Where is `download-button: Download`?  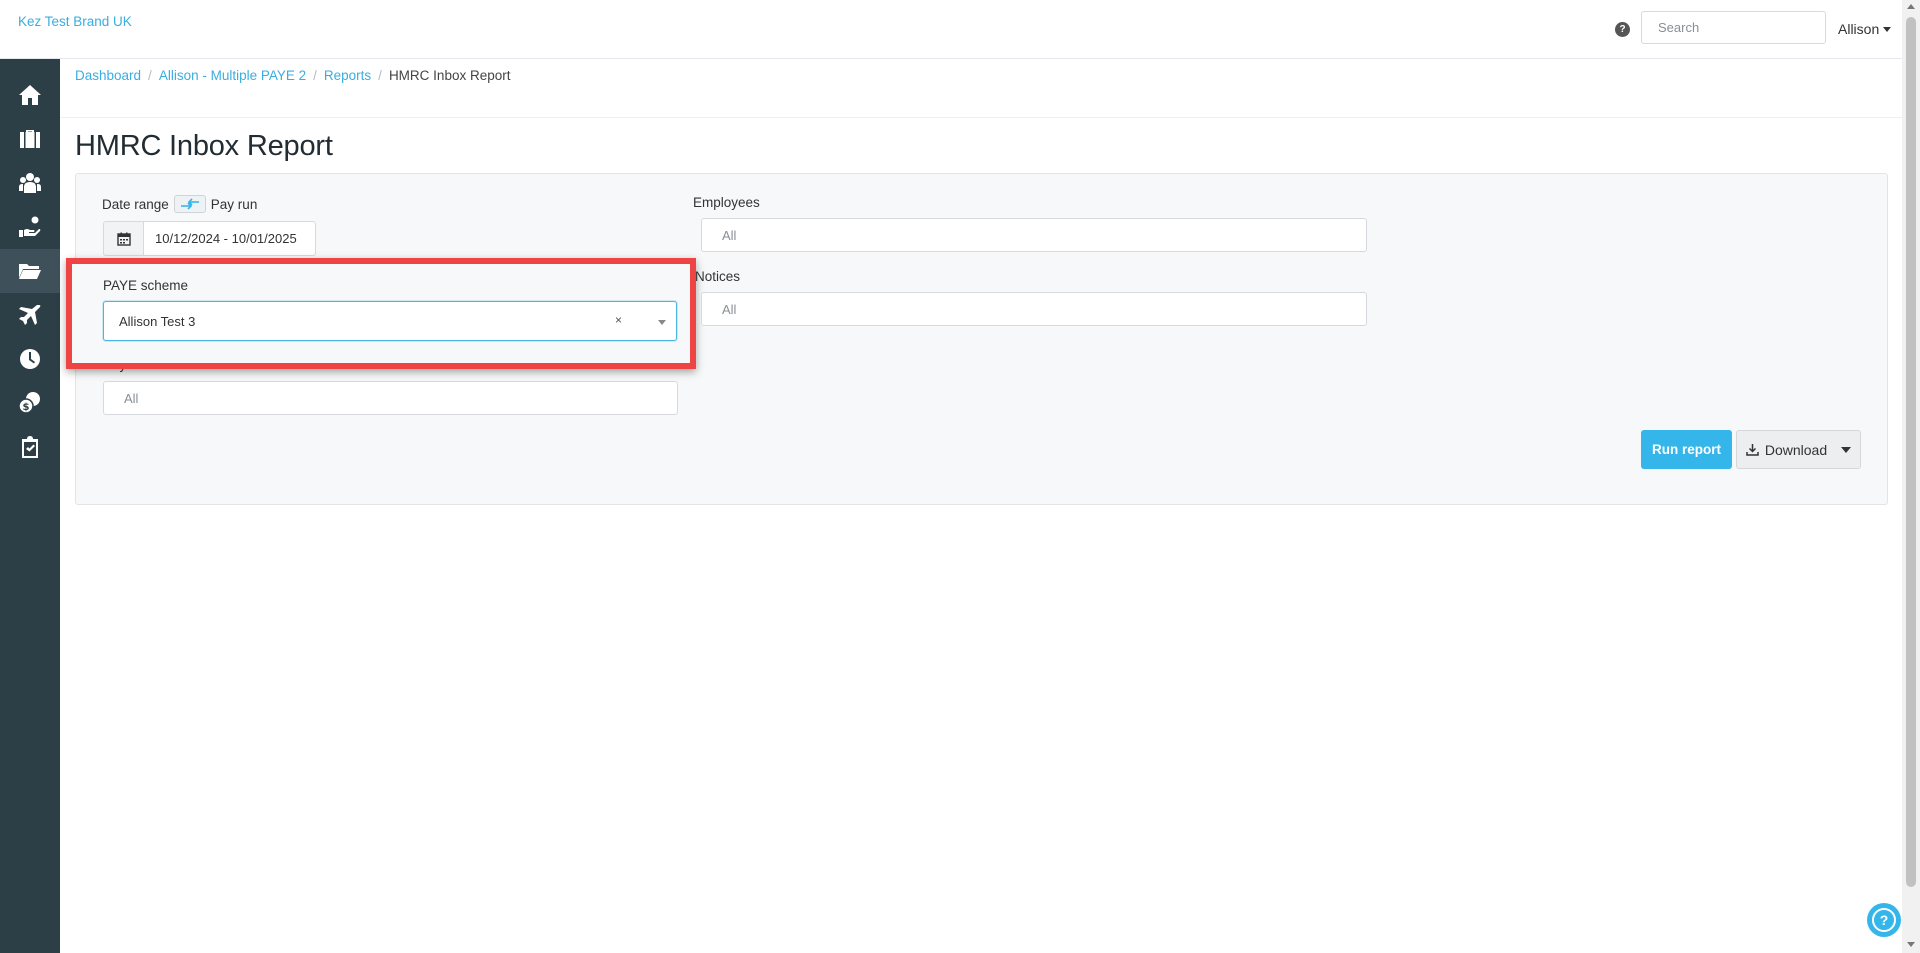
download-button: Download is located at coordinates (1798, 449).